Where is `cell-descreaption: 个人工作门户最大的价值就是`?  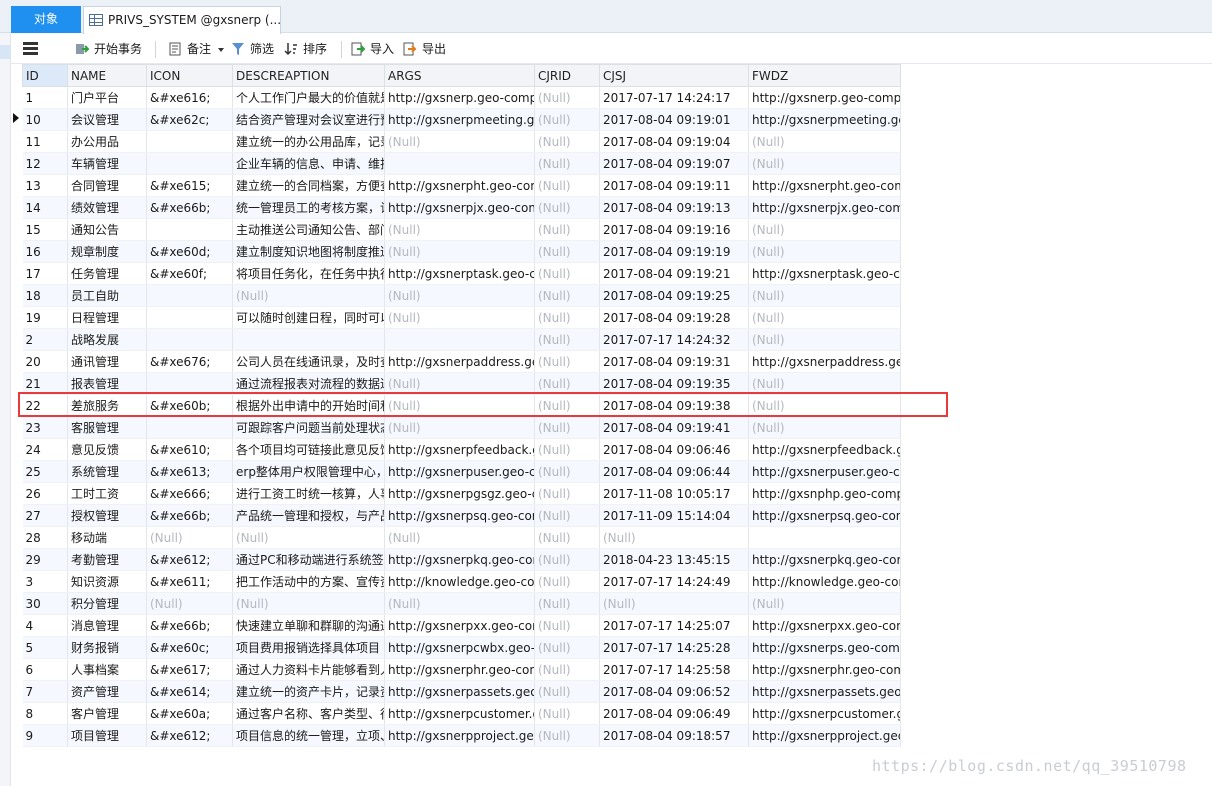
cell-descreaption: 个人工作门户最大的价值就是 is located at coordinates (308, 97).